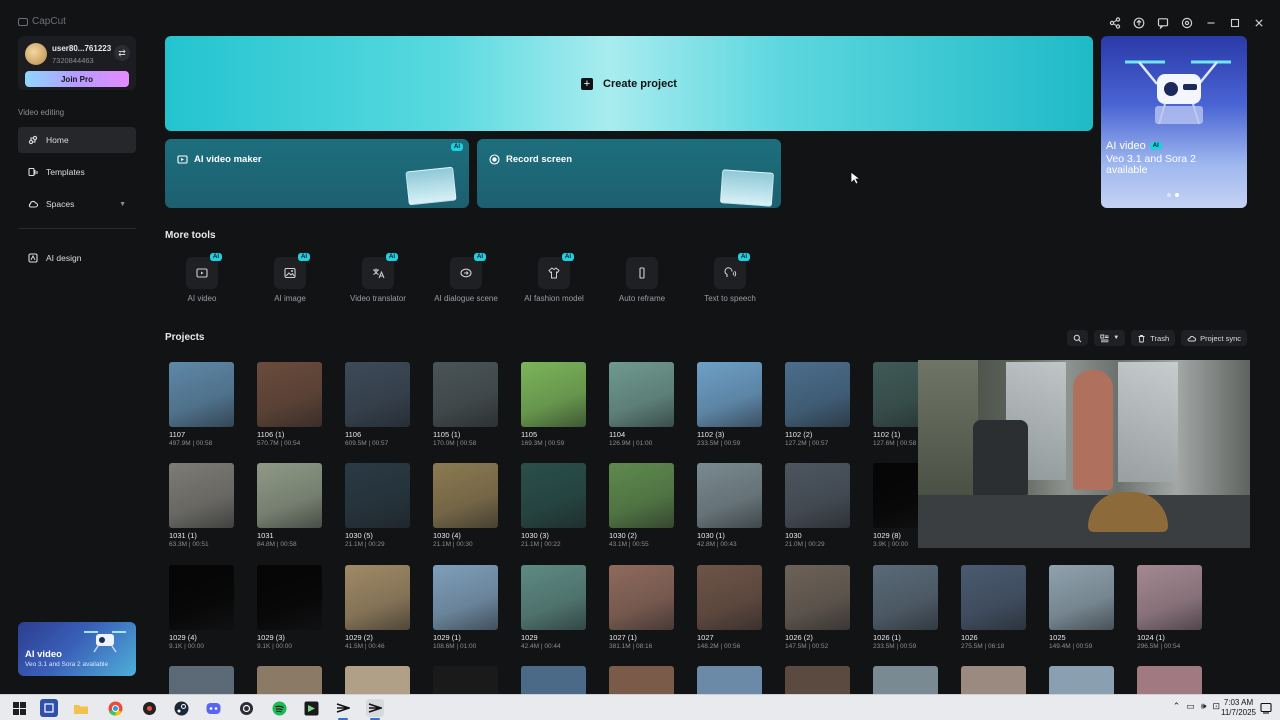 Image resolution: width=1280 pixels, height=720 pixels. Describe the element at coordinates (629, 83) in the screenshot. I see `create-project-button: + Create project` at that location.